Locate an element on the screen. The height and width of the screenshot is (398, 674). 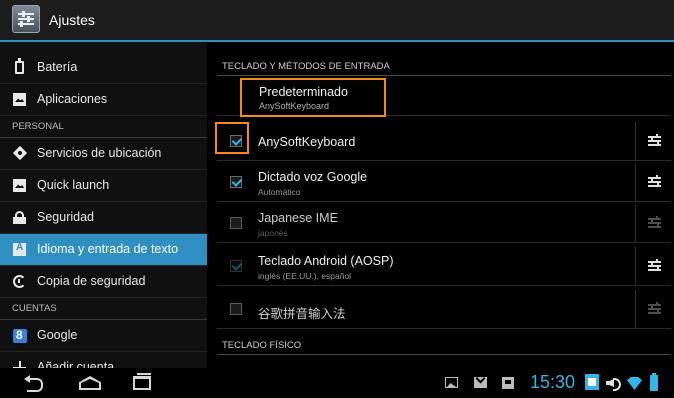
recent-apps-icon is located at coordinates (142, 381).